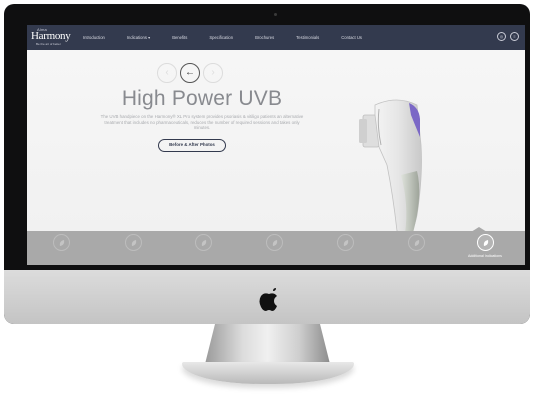 The image size is (535, 395). Describe the element at coordinates (268, 299) in the screenshot. I see `apple-logo-icon` at that location.